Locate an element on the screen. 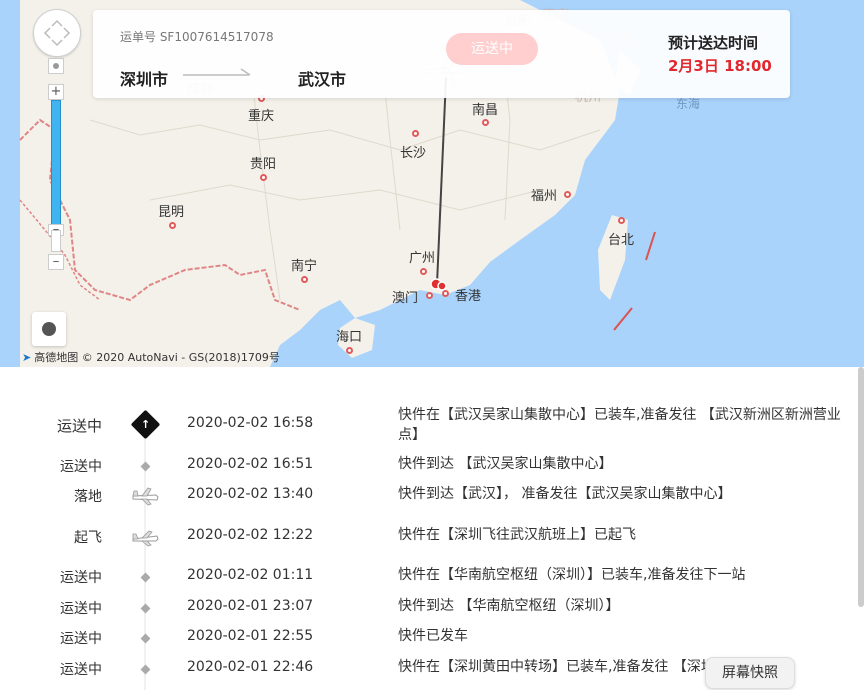  map-city-changsha: 长沙 is located at coordinates (413, 146).